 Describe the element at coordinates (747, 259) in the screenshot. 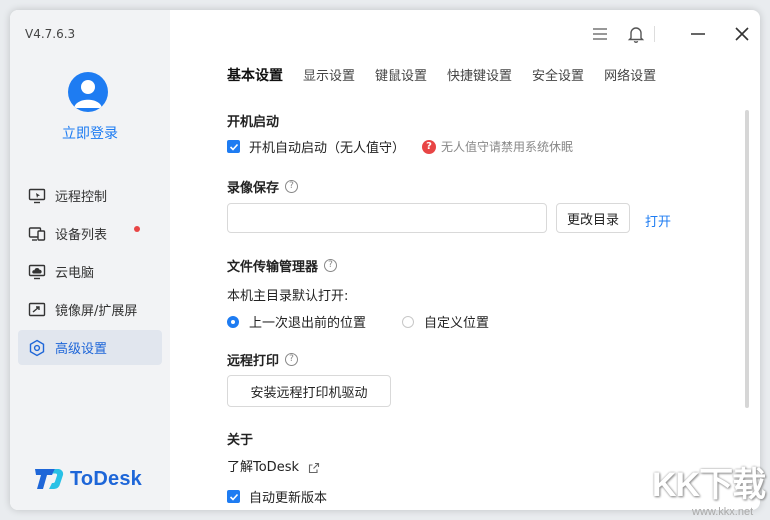

I see `scrollbar` at that location.